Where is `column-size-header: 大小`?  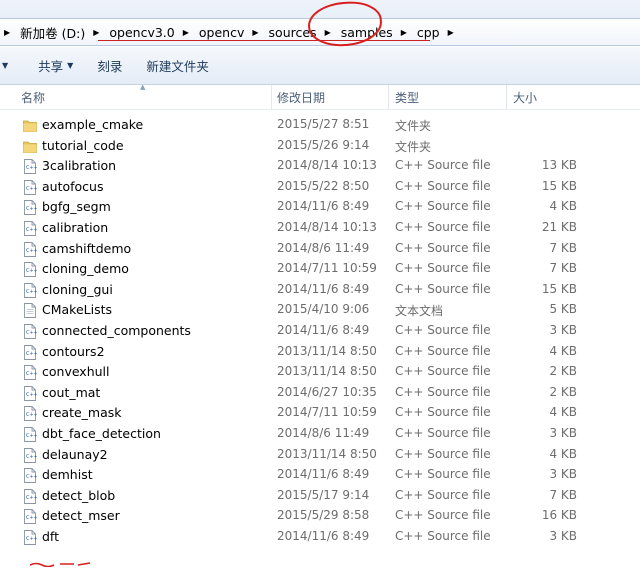
column-size-header: 大小 is located at coordinates (525, 97).